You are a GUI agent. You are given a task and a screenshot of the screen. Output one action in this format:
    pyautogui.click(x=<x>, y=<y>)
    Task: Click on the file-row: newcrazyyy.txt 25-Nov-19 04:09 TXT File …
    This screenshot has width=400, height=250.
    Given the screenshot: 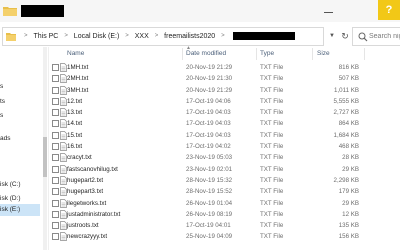 What is the action you would take?
    pyautogui.click(x=224, y=236)
    